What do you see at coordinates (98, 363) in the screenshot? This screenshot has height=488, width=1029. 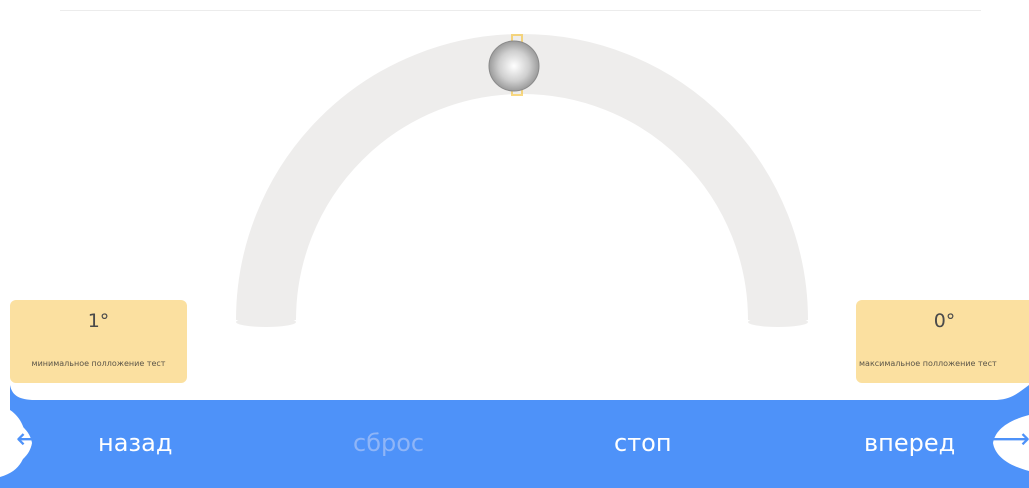 I see `min-position-caption: минимальное полложение тест` at bounding box center [98, 363].